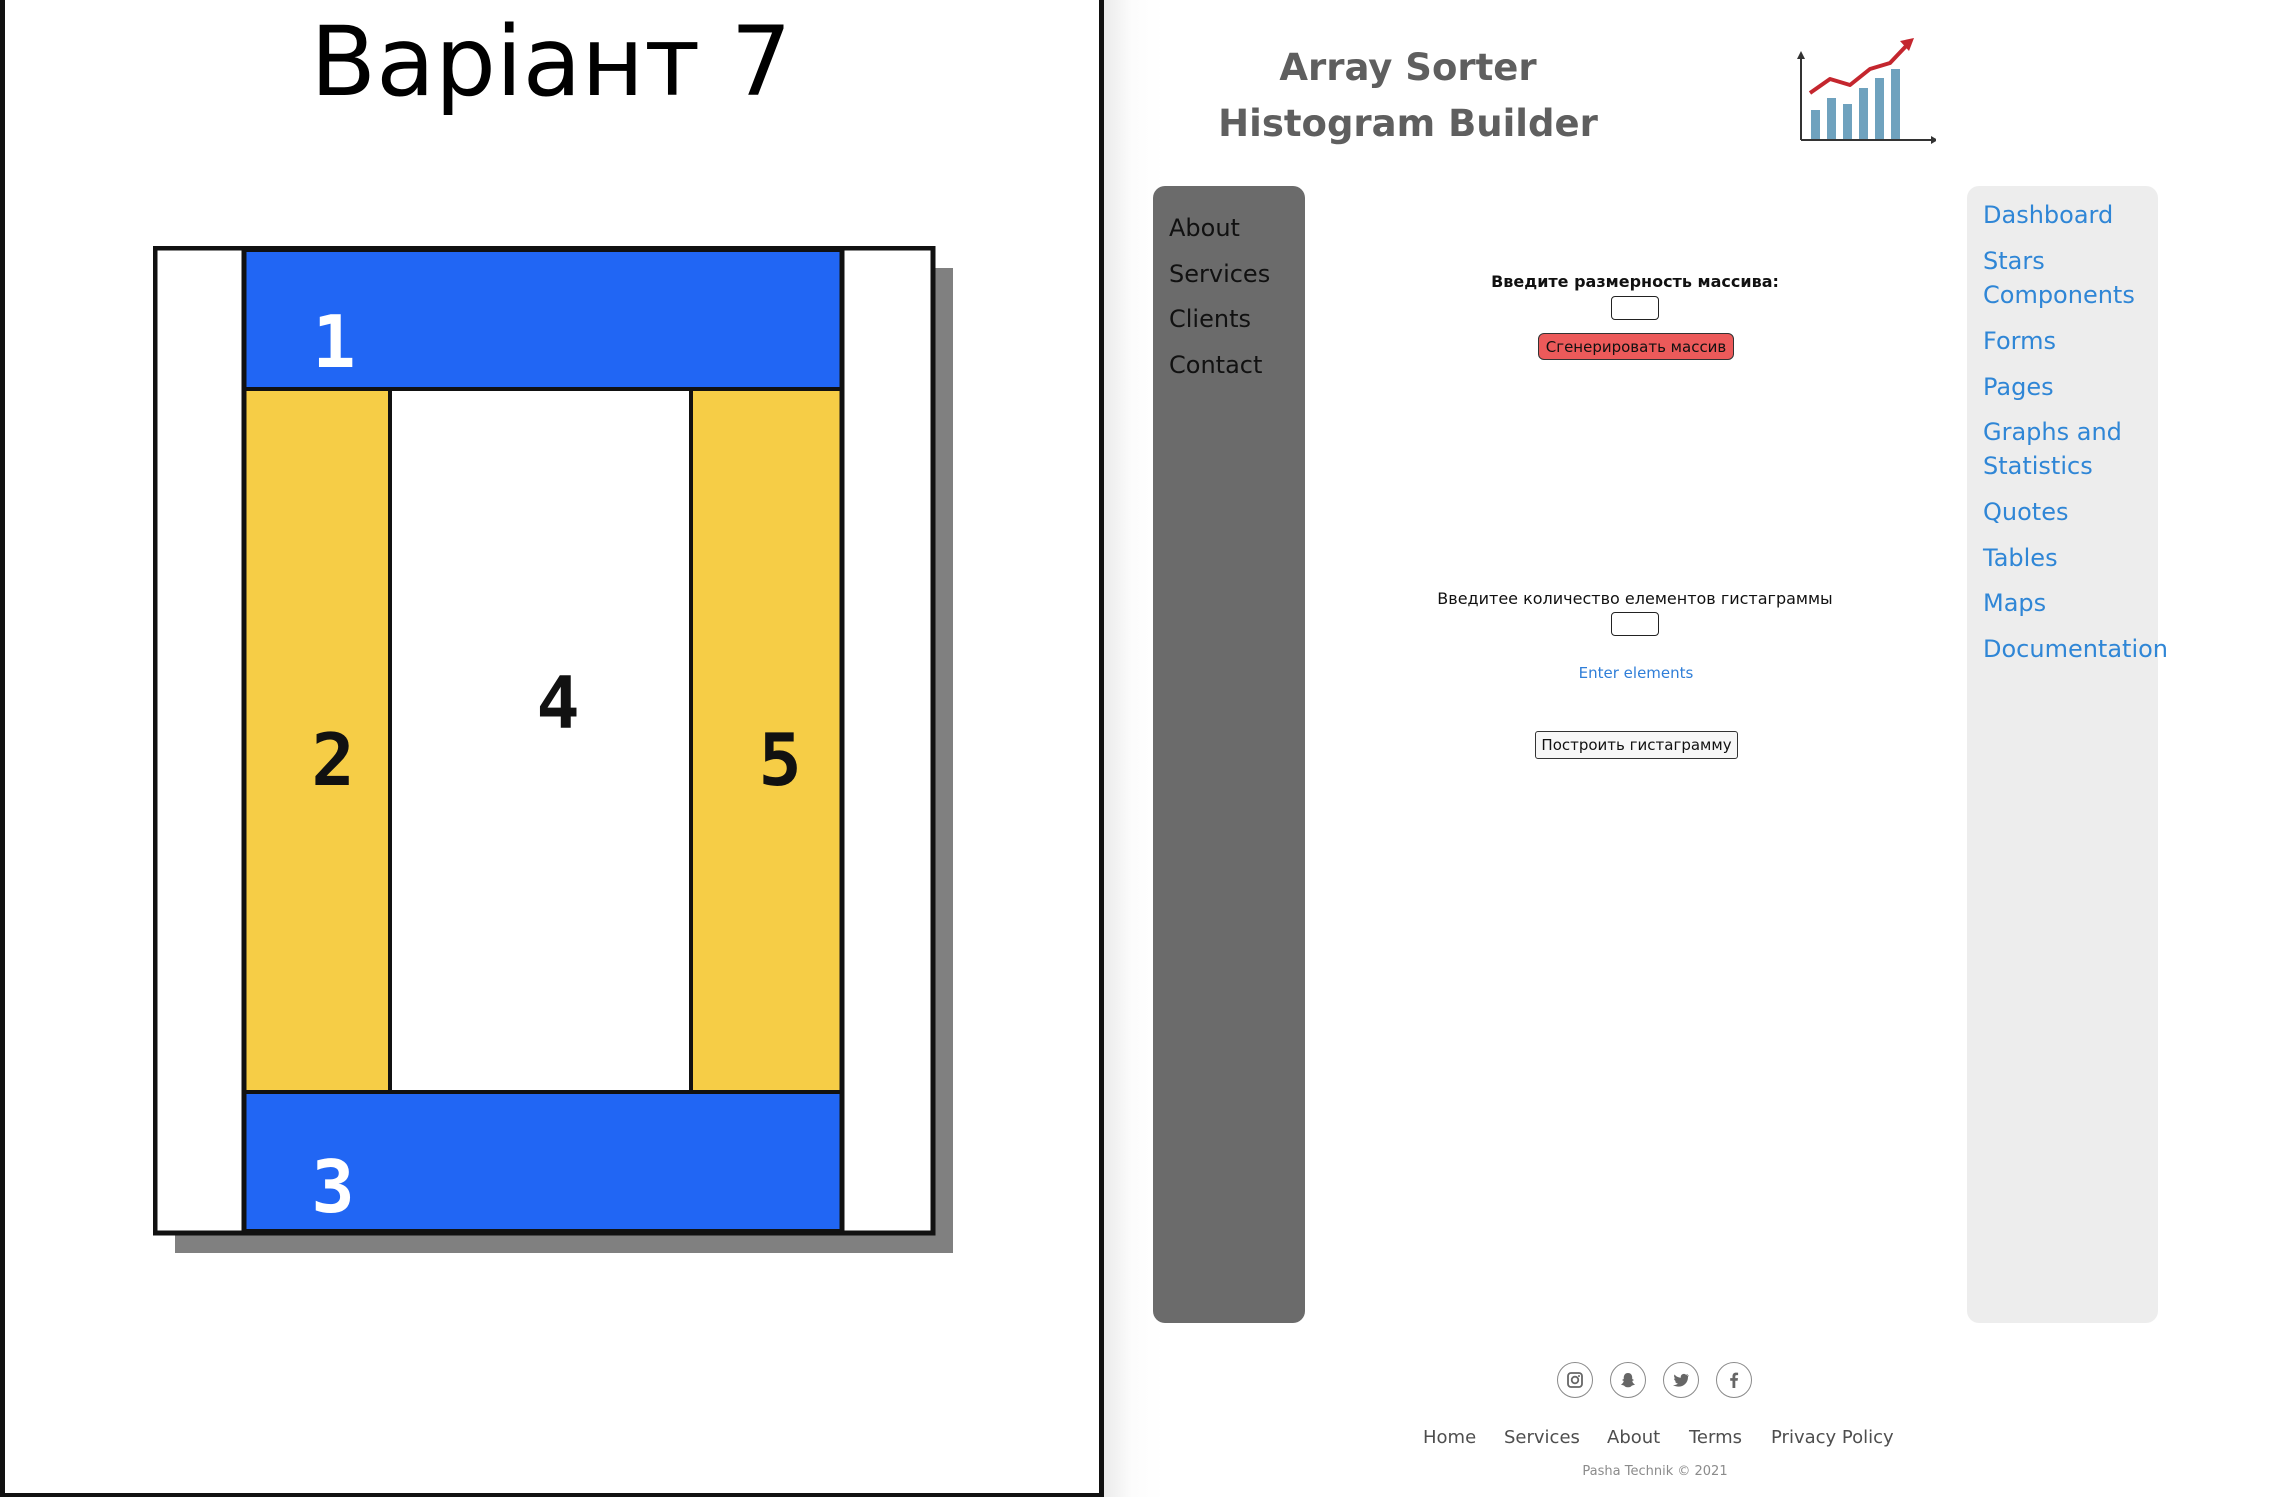  I want to click on nav-item-about: About, so click(1204, 228).